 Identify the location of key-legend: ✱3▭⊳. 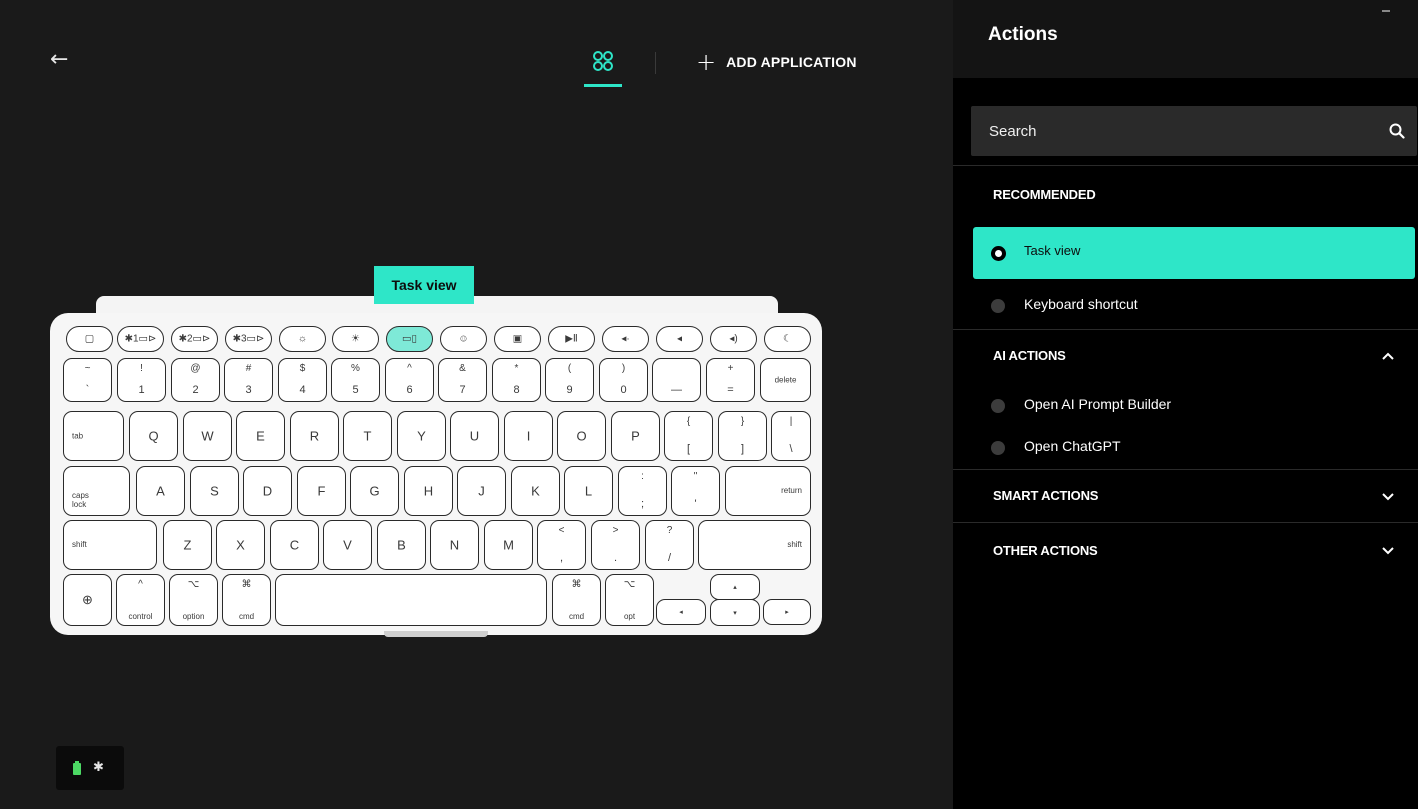
(248, 339).